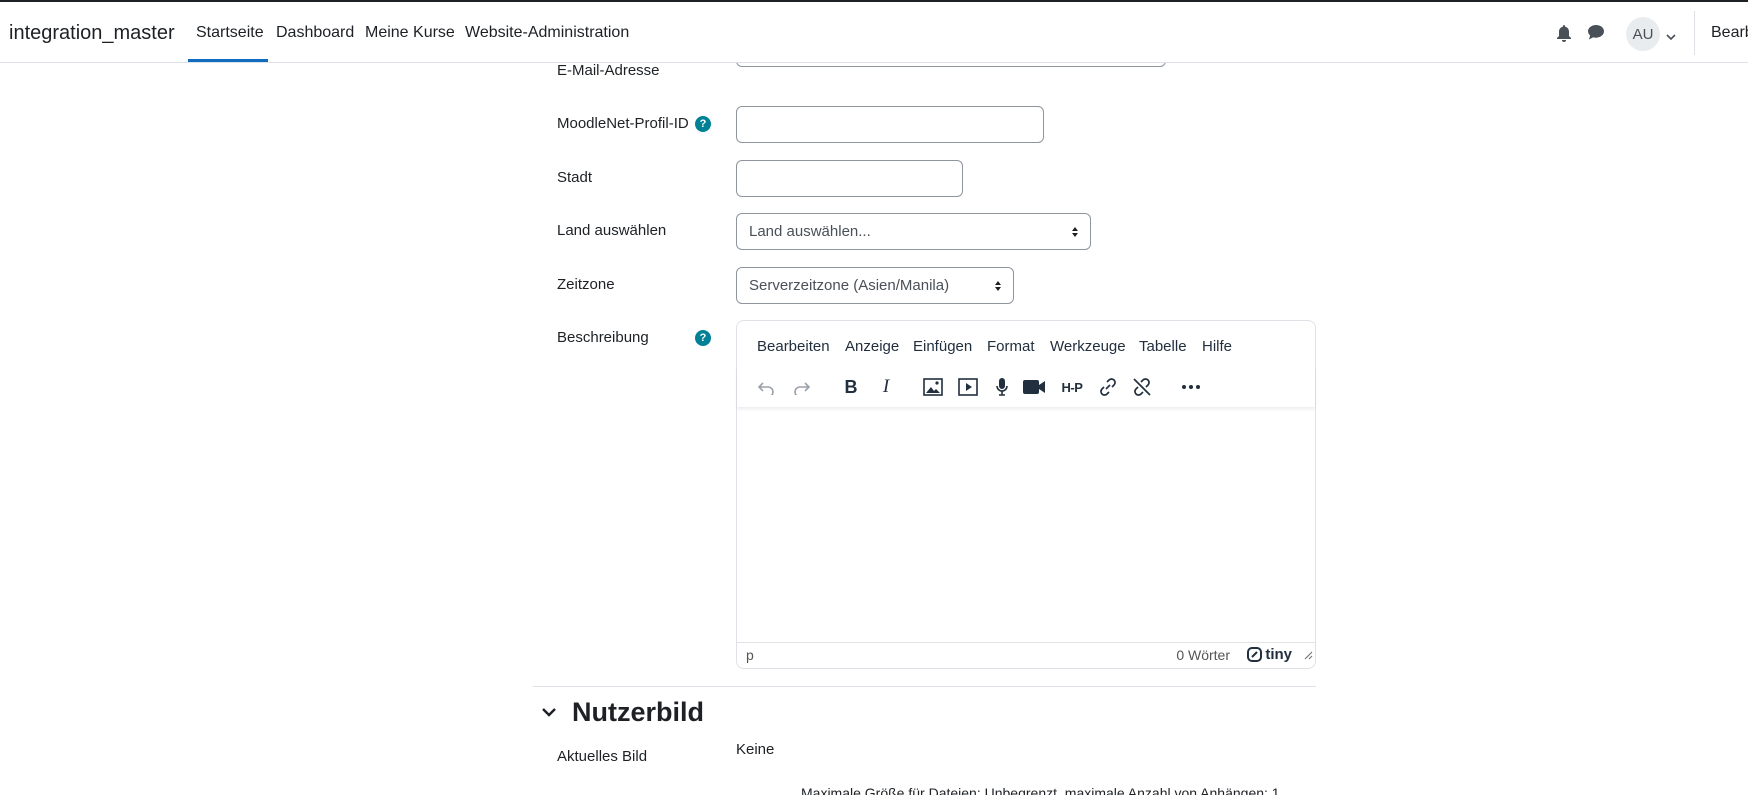  What do you see at coordinates (1108, 387) in the screenshot?
I see `link-icon` at bounding box center [1108, 387].